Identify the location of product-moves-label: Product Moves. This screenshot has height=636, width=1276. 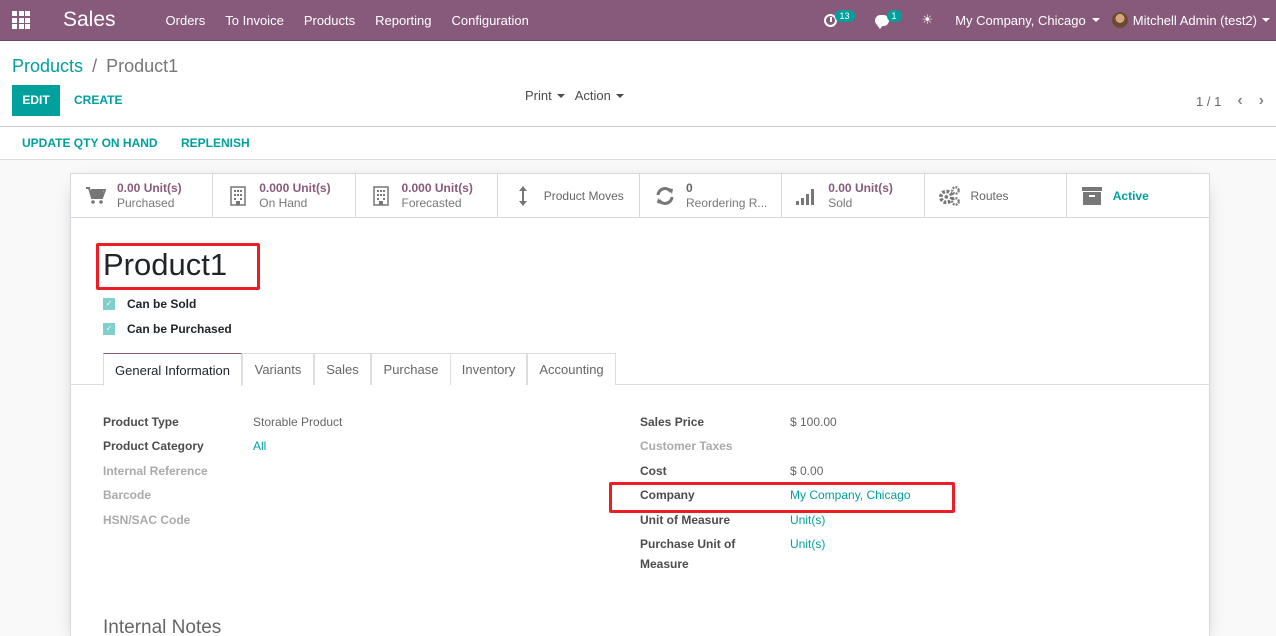
(583, 195).